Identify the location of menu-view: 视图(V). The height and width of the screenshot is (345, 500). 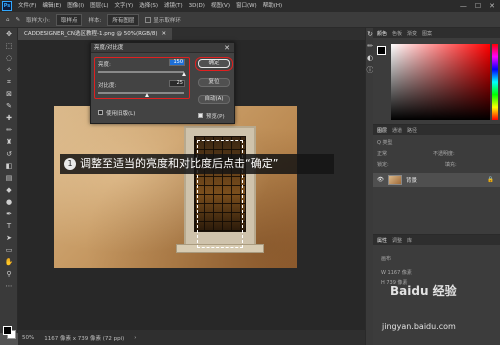
(220, 6).